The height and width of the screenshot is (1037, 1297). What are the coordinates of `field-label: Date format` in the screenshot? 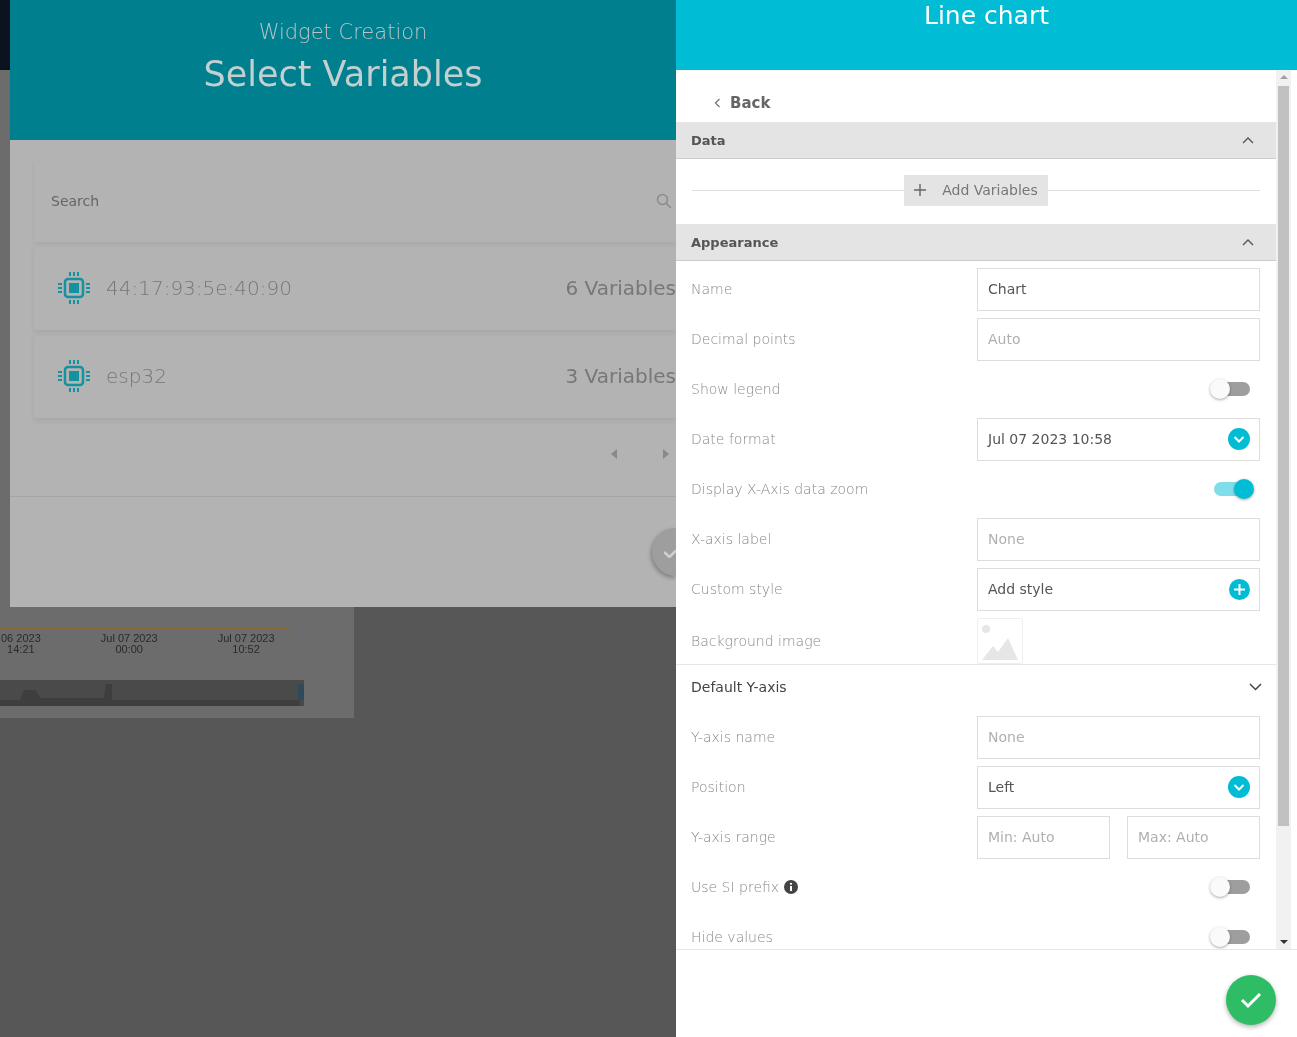 It's located at (733, 439).